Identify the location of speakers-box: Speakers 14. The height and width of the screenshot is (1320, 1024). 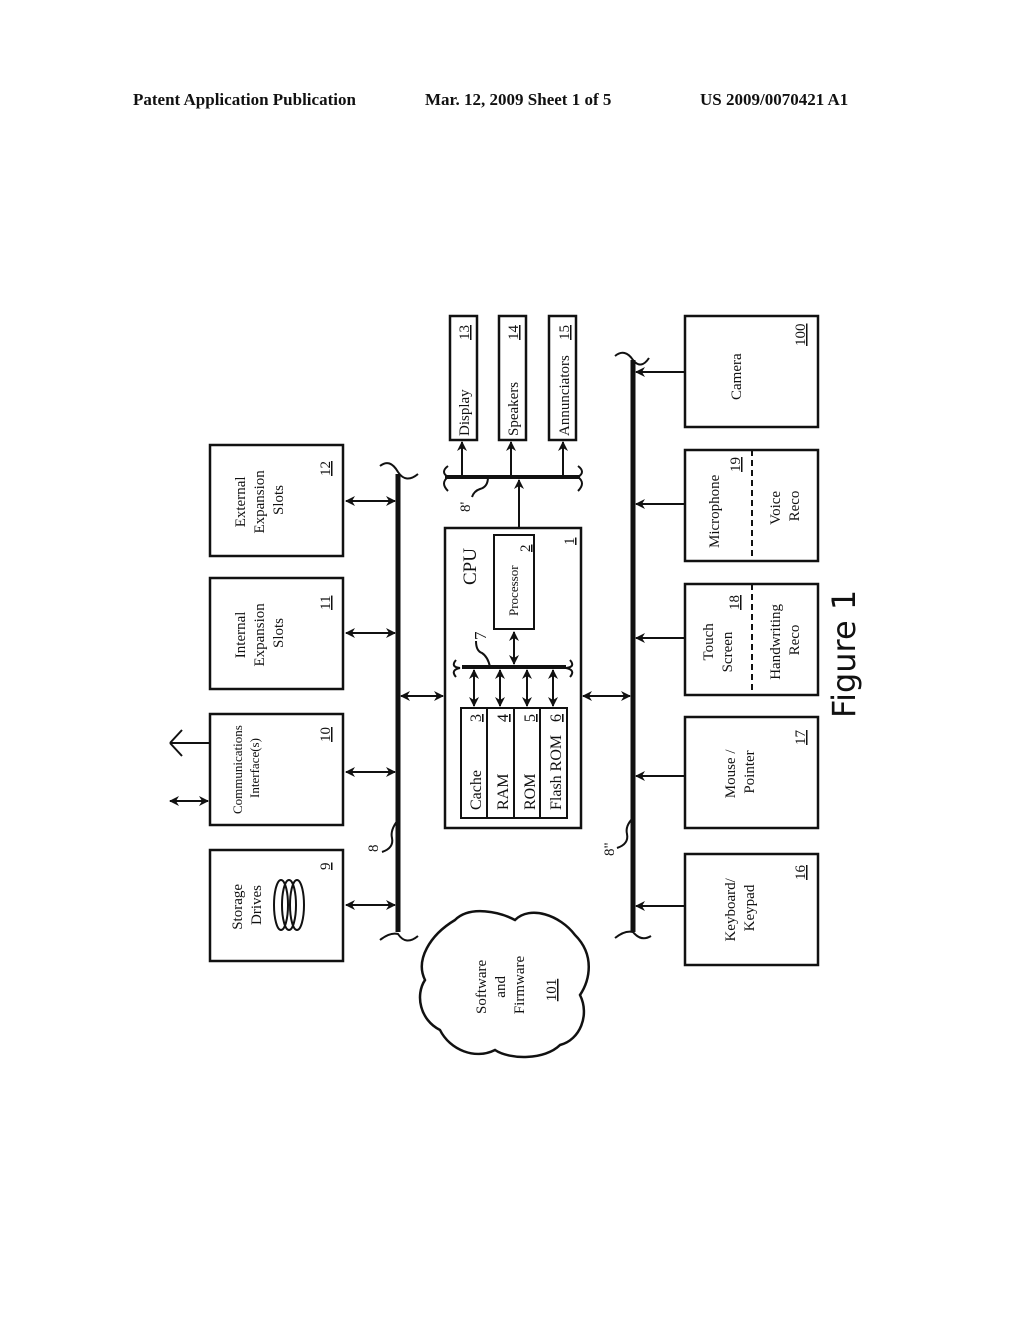
(512, 378).